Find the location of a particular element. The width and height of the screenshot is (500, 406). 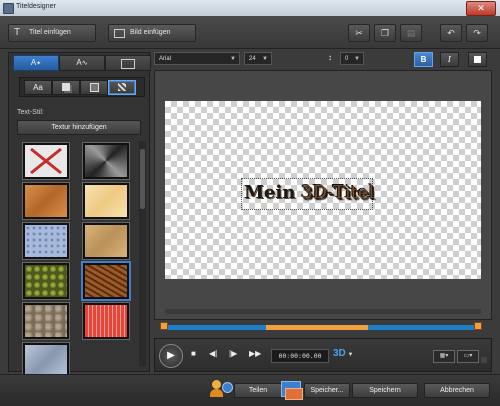

tab-text-presets: A✦ is located at coordinates (36, 63).